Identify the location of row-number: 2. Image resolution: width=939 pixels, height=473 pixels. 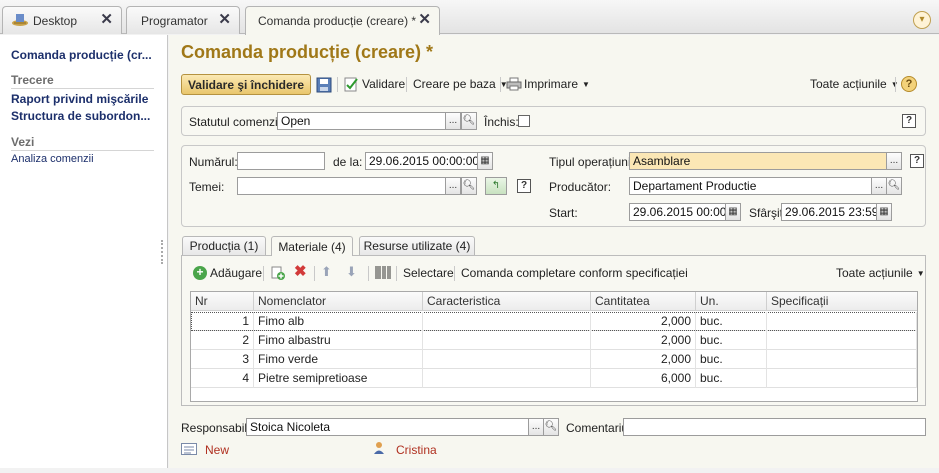
(222, 340).